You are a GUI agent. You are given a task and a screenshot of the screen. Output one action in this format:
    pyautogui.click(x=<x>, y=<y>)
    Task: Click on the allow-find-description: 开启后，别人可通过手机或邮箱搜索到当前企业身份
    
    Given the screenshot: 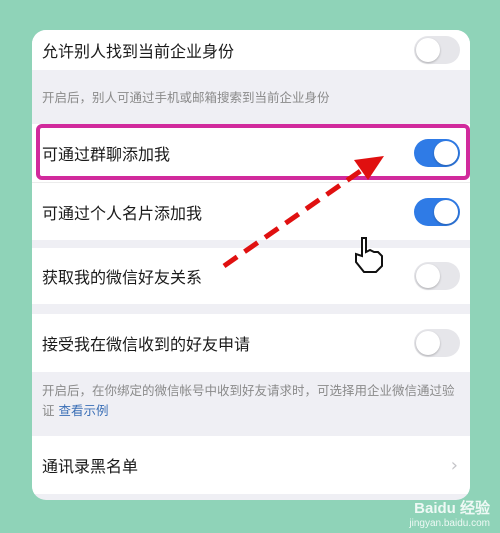 What is the action you would take?
    pyautogui.click(x=186, y=97)
    